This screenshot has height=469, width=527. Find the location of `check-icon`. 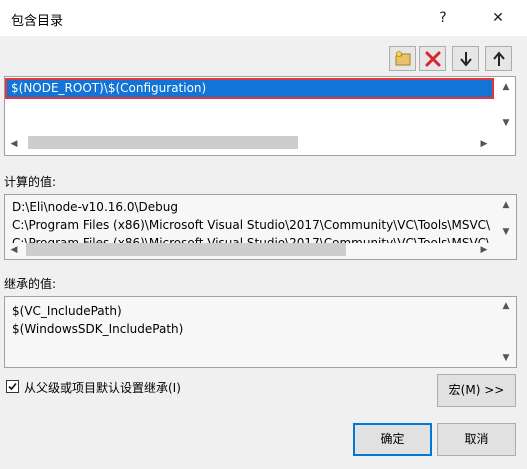

check-icon is located at coordinates (12, 386).